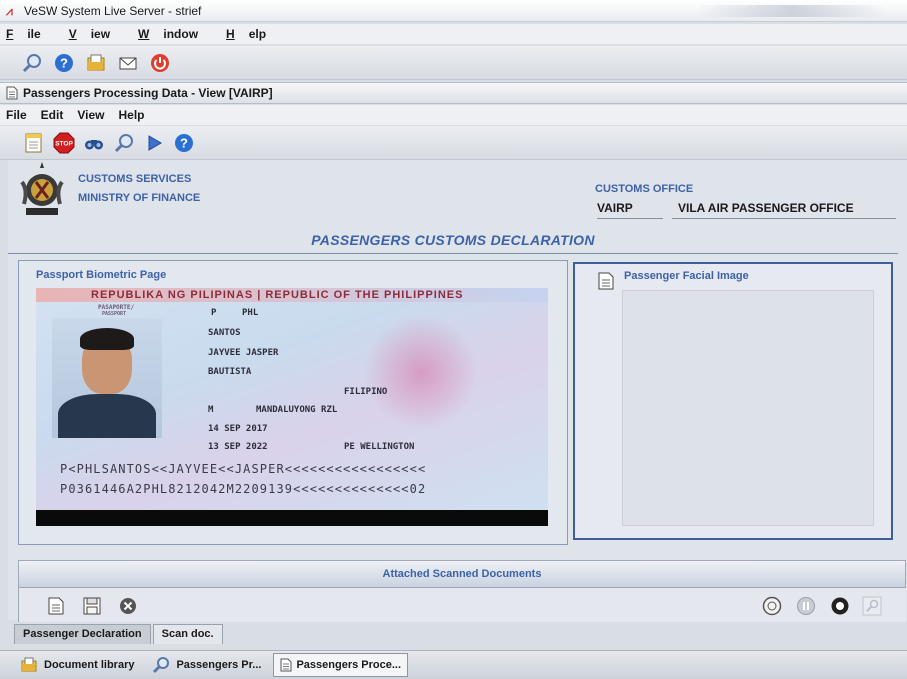 This screenshot has height=679, width=907. I want to click on play-button, so click(154, 143).